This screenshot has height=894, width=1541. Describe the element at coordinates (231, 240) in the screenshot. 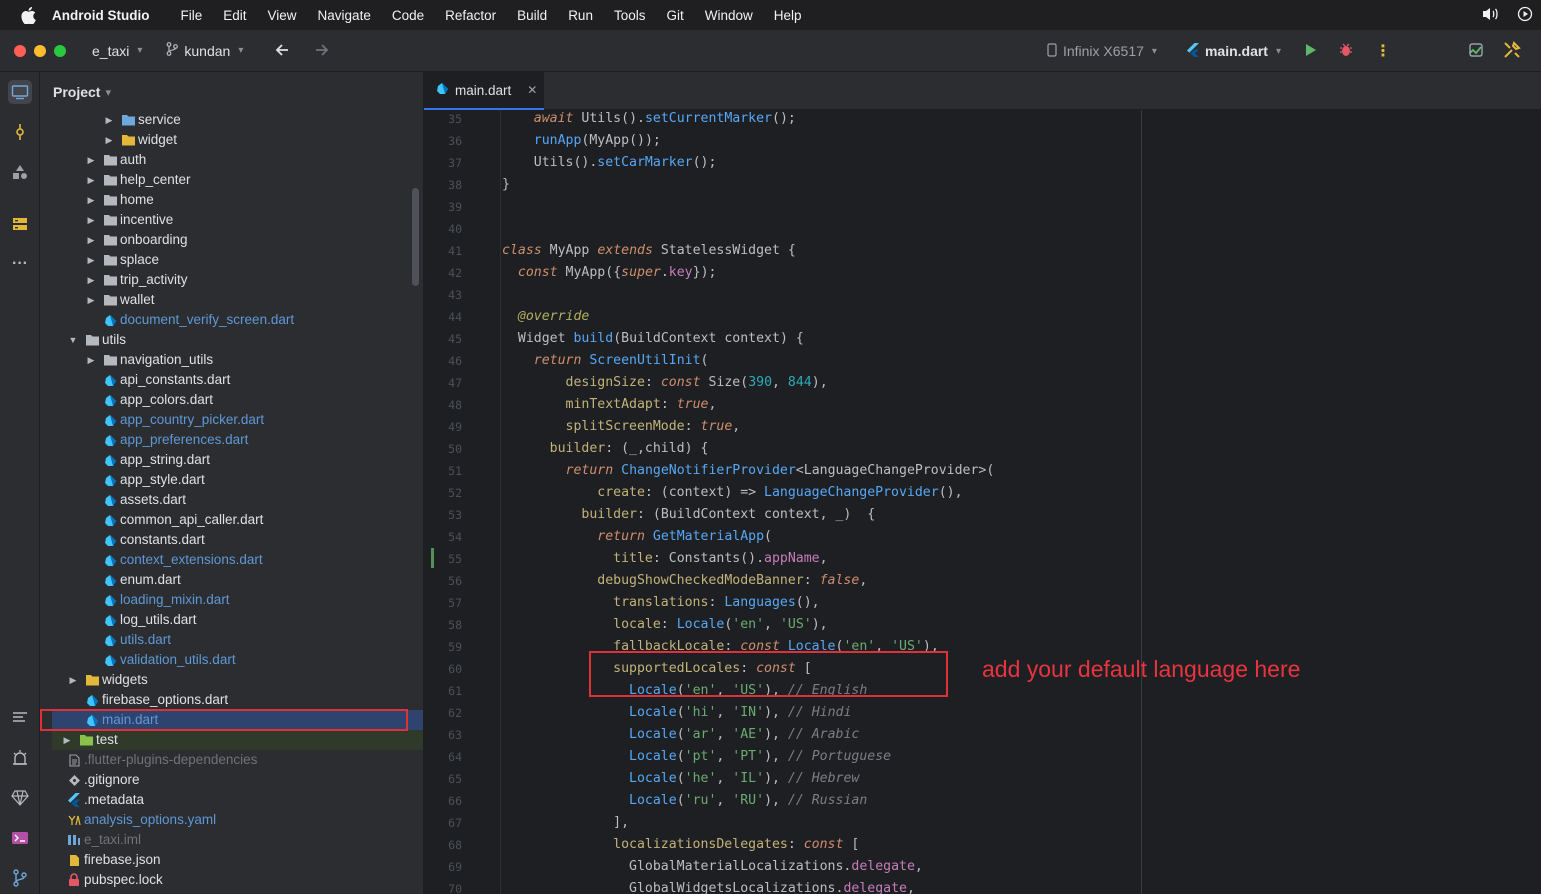

I see `tree-item: ▶ onboarding` at that location.